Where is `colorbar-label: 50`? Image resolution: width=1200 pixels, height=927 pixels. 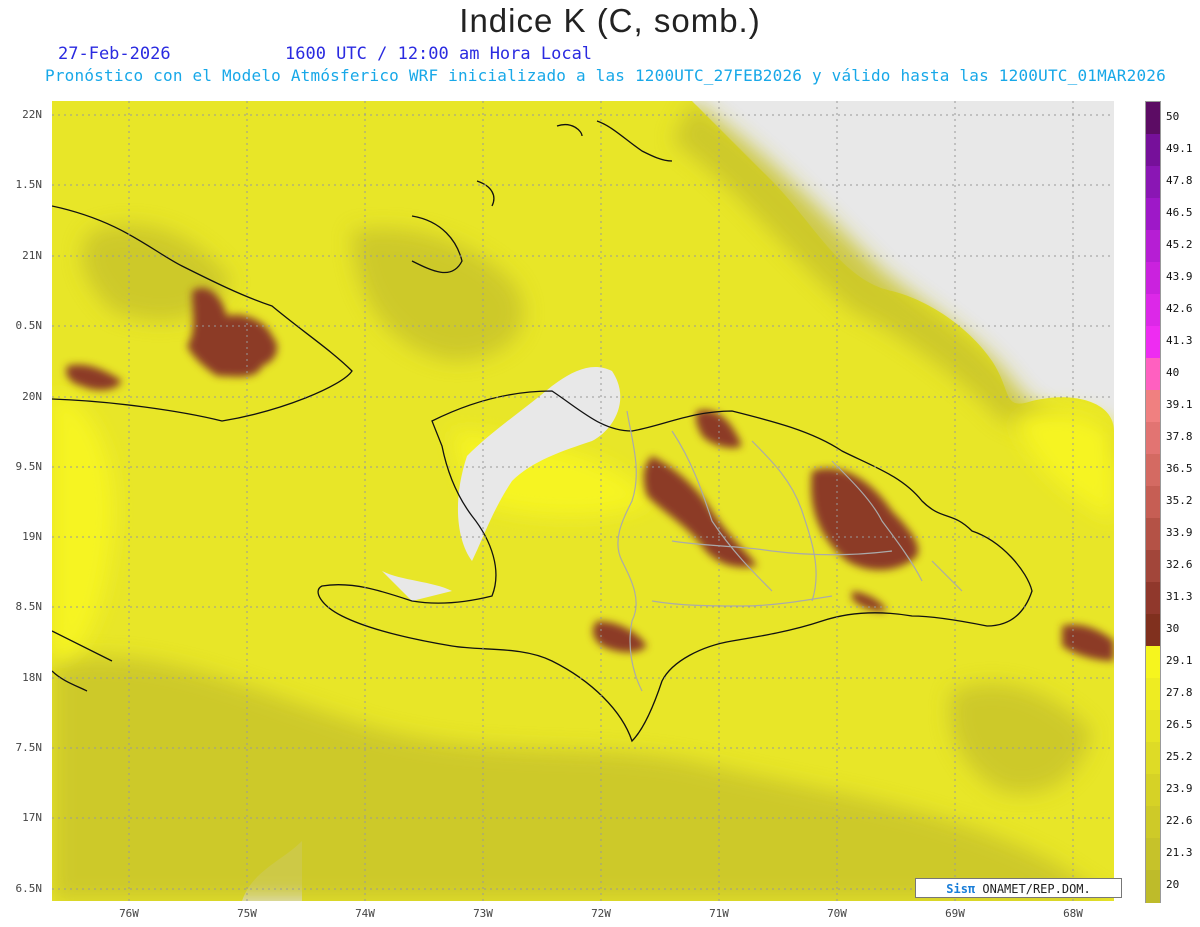
colorbar-label: 50 is located at coordinates (1173, 116).